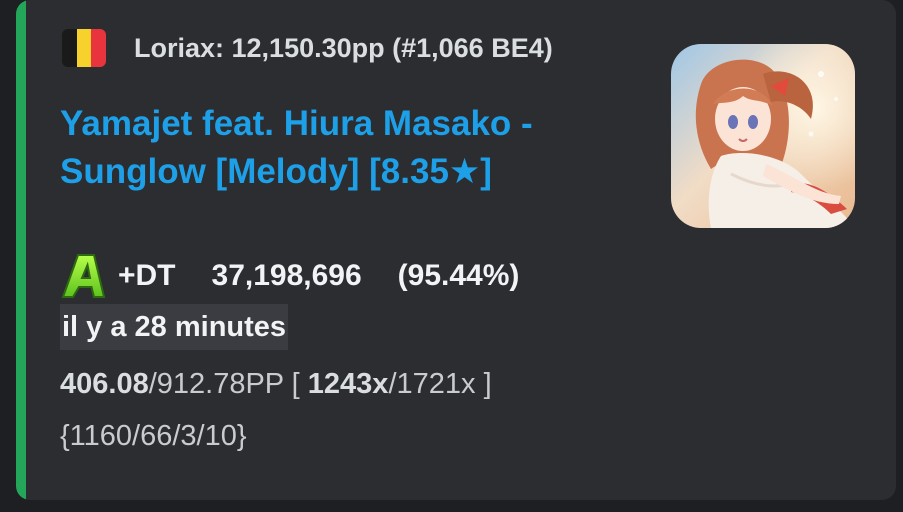 This screenshot has height=512, width=903. What do you see at coordinates (296, 123) in the screenshot?
I see `beatmap-title-line1: Yamajet feat. Hiura Masako -` at bounding box center [296, 123].